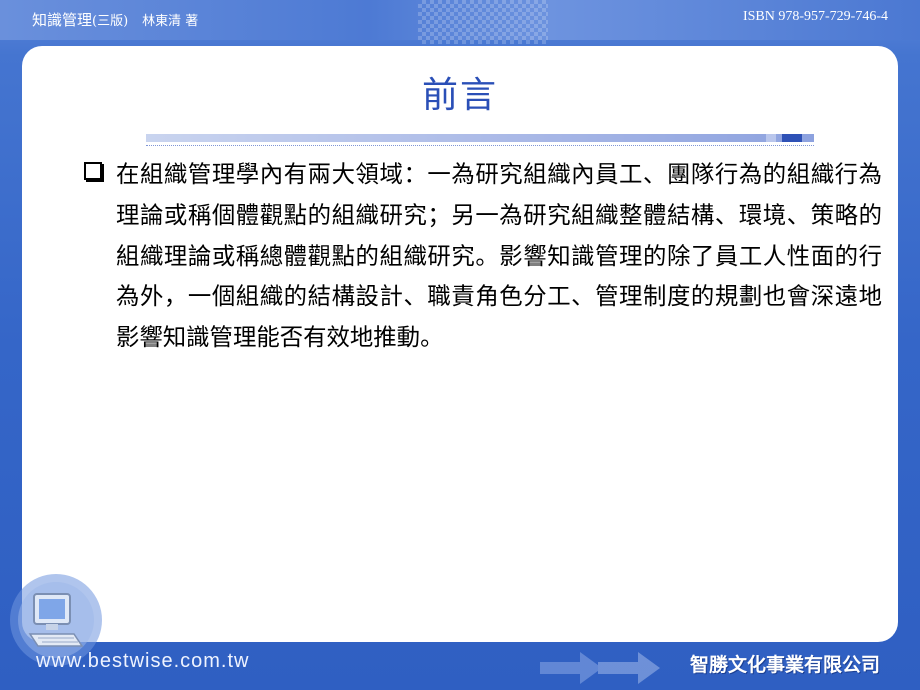  I want to click on isbn: ISBN 978-957-729-746-4, so click(815, 16).